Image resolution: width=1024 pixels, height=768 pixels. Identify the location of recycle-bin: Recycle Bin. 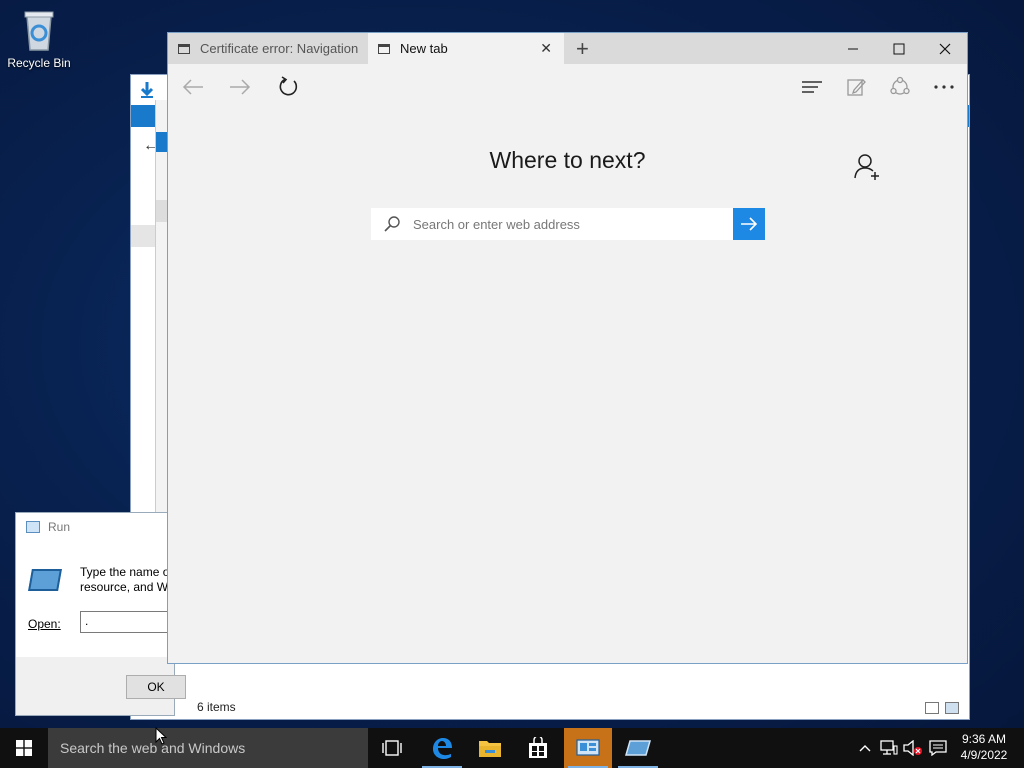
(39, 39).